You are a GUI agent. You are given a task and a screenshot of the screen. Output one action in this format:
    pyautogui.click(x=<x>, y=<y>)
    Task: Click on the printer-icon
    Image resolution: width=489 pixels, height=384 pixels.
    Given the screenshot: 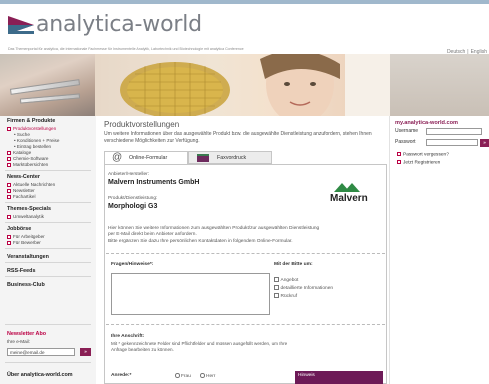 What is the action you would take?
    pyautogui.click(x=203, y=158)
    